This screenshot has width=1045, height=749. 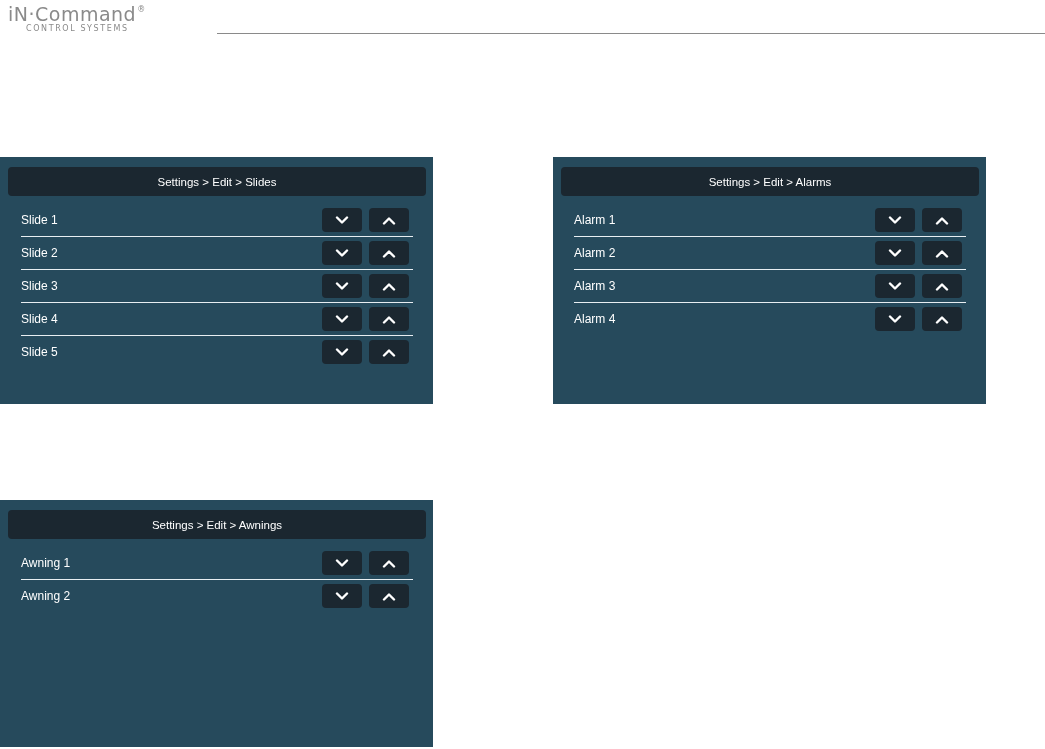 What do you see at coordinates (40, 286) in the screenshot?
I see `row-label: Slide 3` at bounding box center [40, 286].